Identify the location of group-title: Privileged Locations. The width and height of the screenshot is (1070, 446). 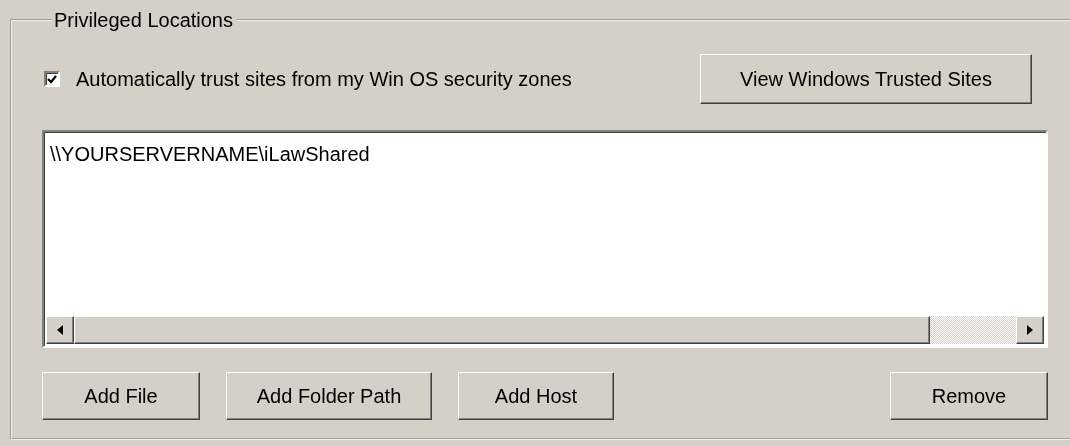
(143, 20).